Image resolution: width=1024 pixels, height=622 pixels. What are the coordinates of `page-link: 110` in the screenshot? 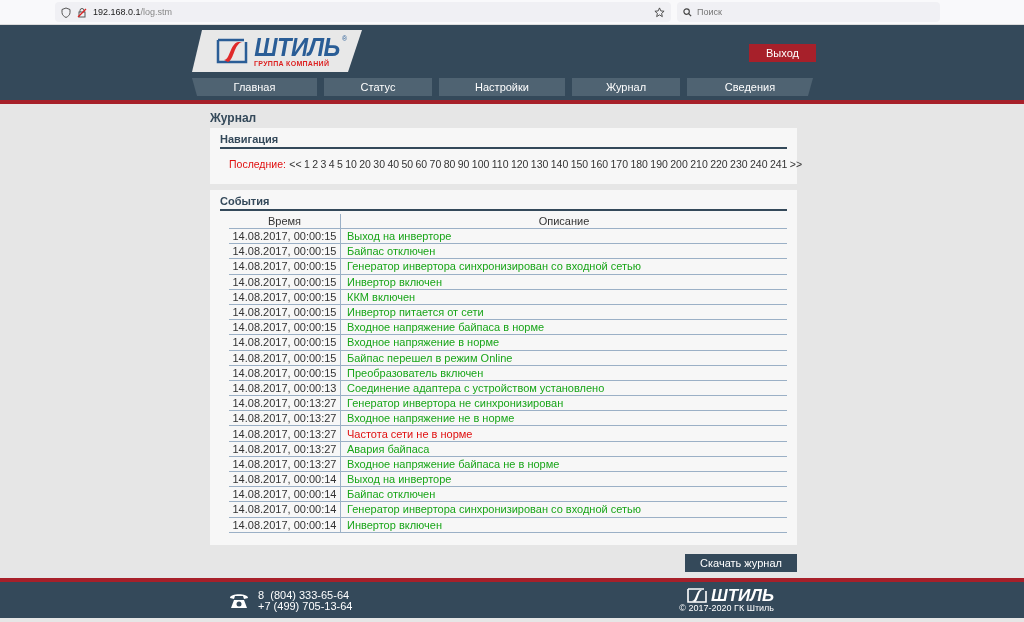 It's located at (500, 164).